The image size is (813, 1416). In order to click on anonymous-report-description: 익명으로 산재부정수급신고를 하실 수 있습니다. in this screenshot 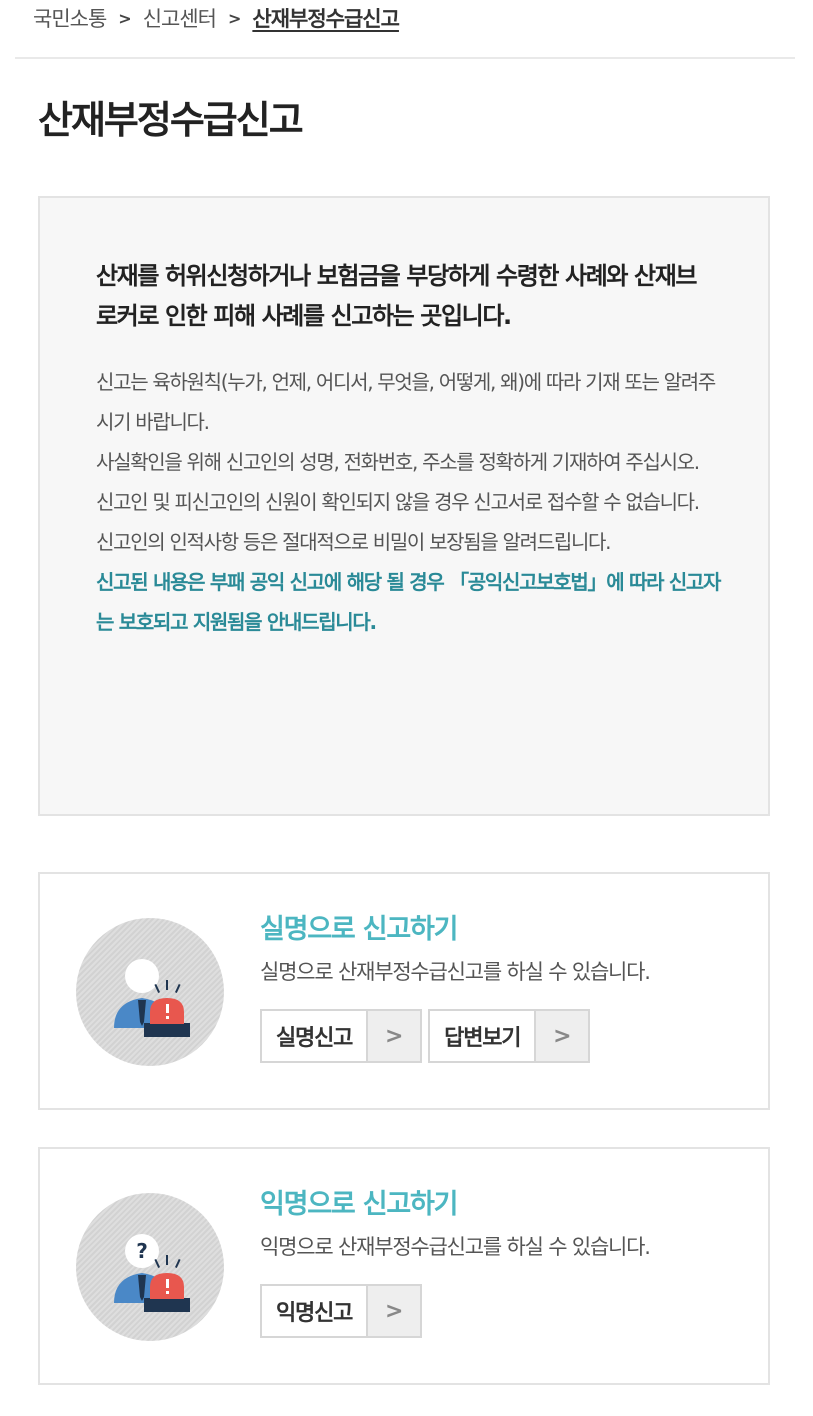, I will do `click(455, 1247)`.